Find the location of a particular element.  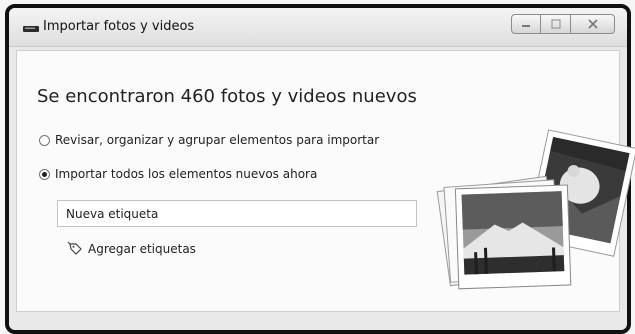

minimize-button is located at coordinates (526, 24).